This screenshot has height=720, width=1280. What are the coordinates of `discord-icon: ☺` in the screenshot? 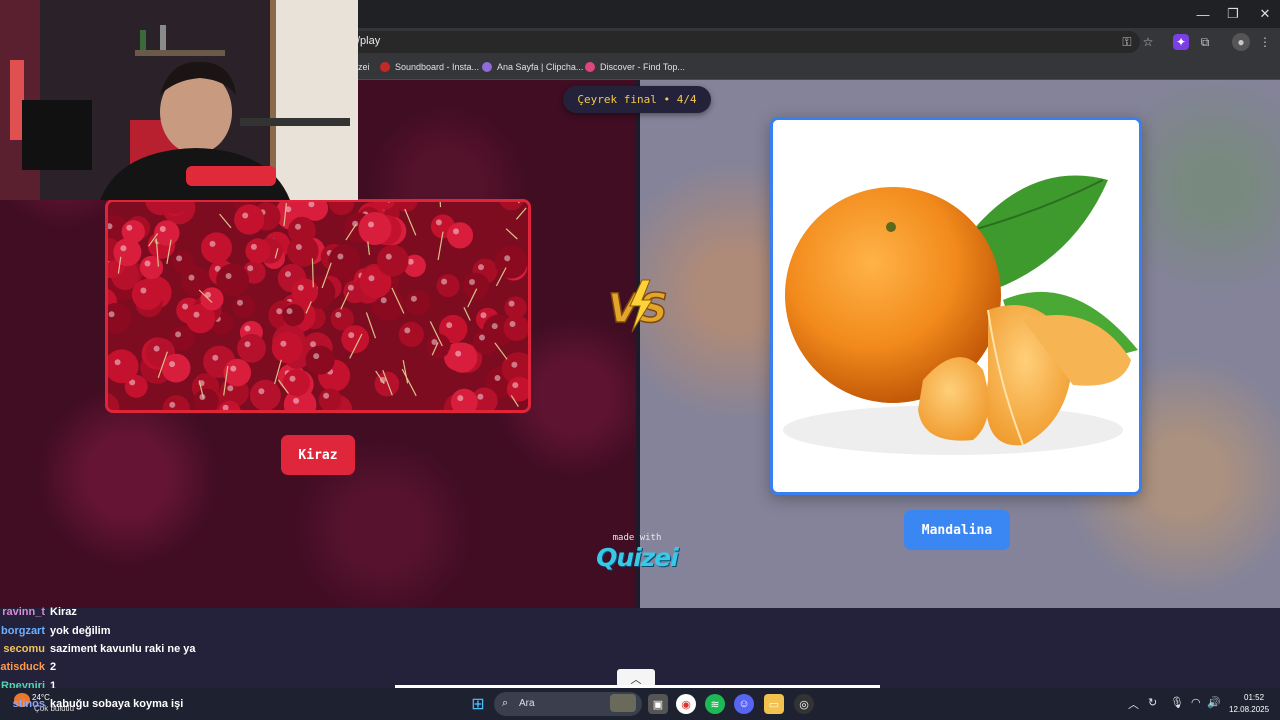 It's located at (744, 704).